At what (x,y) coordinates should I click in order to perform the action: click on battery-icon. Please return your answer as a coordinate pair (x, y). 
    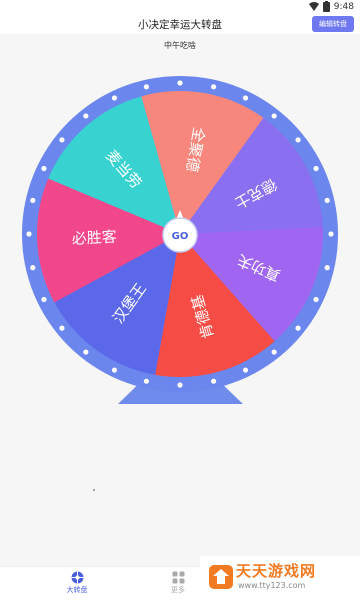
    Looking at the image, I should click on (326, 6).